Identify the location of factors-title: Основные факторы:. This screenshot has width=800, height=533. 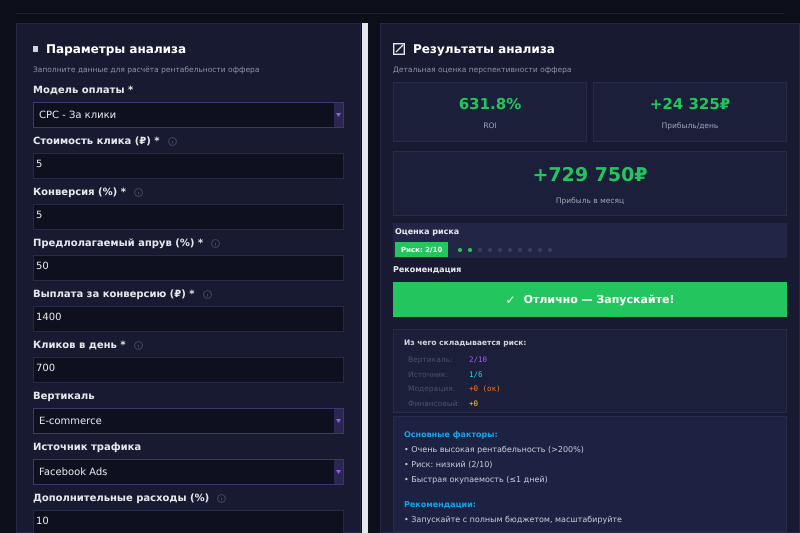
(451, 435).